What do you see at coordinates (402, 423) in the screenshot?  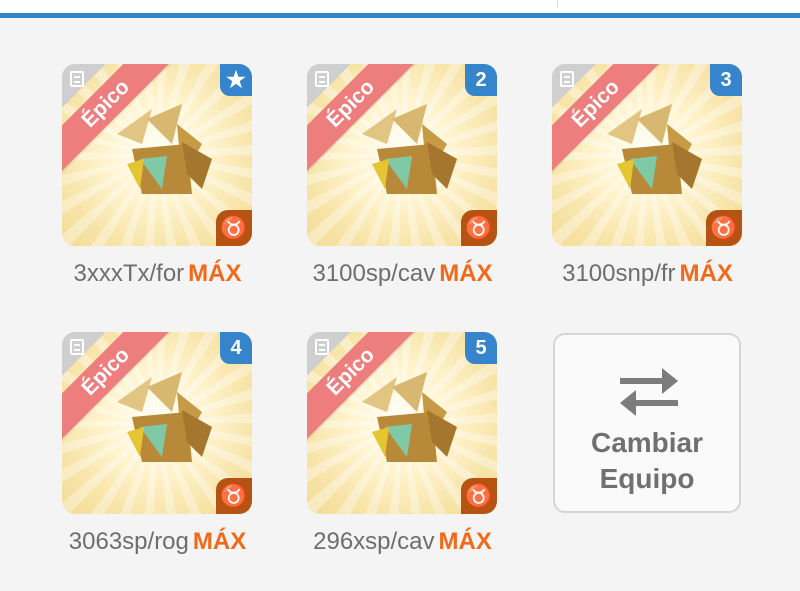 I see `dragon-tile: Épico 5 ♉` at bounding box center [402, 423].